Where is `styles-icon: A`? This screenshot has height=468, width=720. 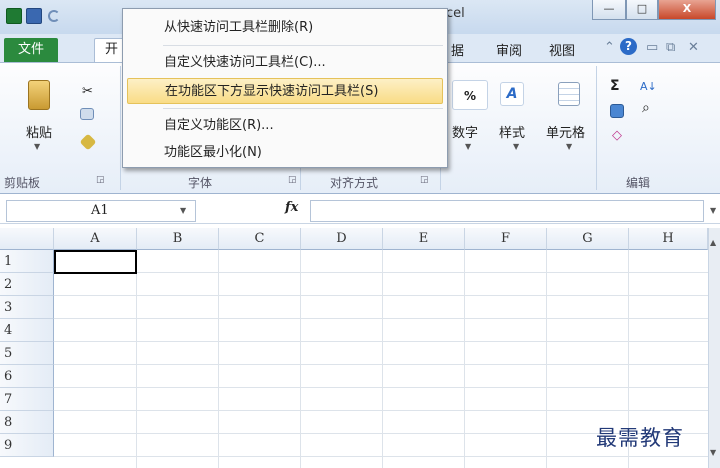
styles-icon: A is located at coordinates (512, 94).